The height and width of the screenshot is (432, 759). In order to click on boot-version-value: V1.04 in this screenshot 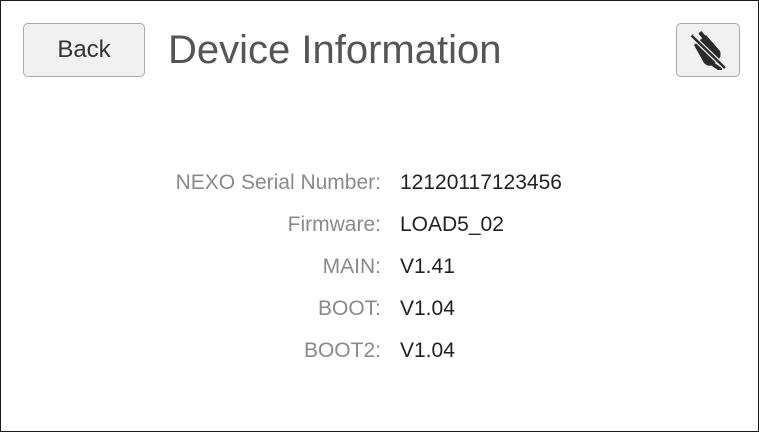, I will do `click(427, 308)`.